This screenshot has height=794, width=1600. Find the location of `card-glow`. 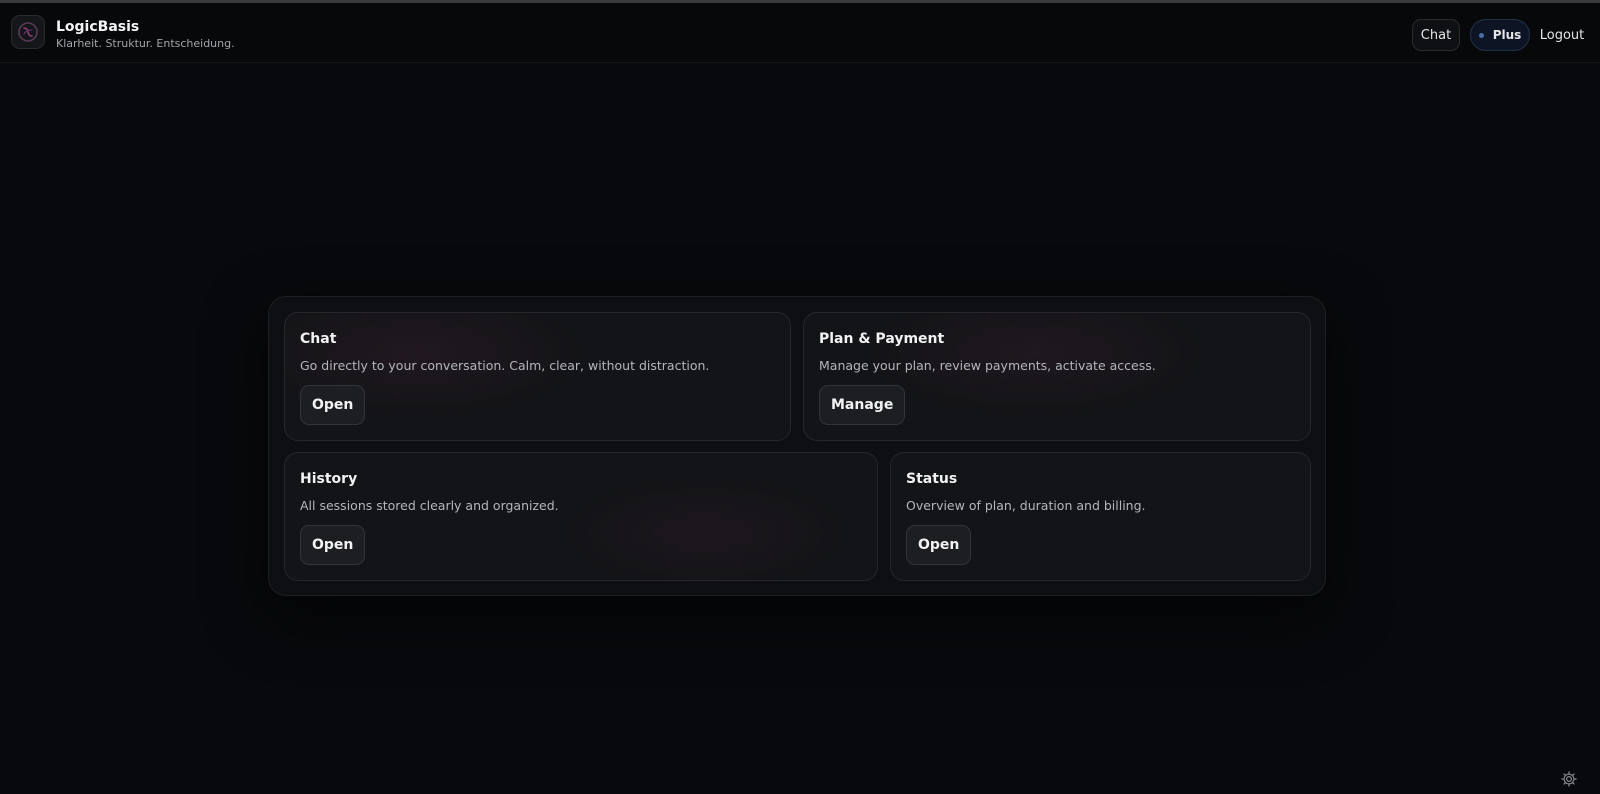

card-glow is located at coordinates (581, 516).